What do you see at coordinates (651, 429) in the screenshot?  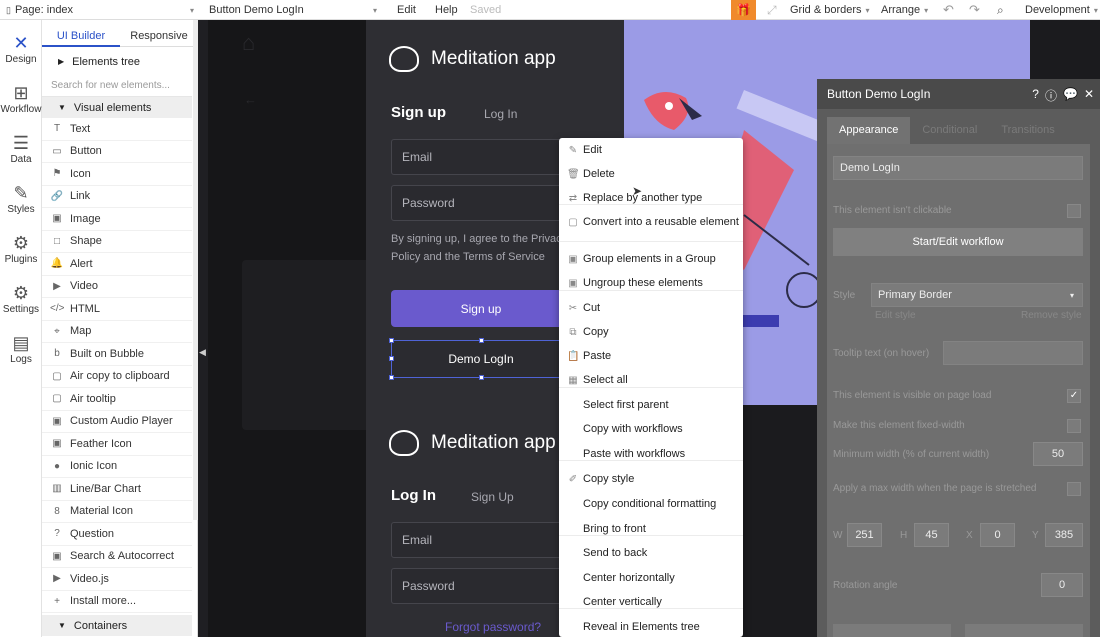 I see `context-menu-item: Copy with workflows` at bounding box center [651, 429].